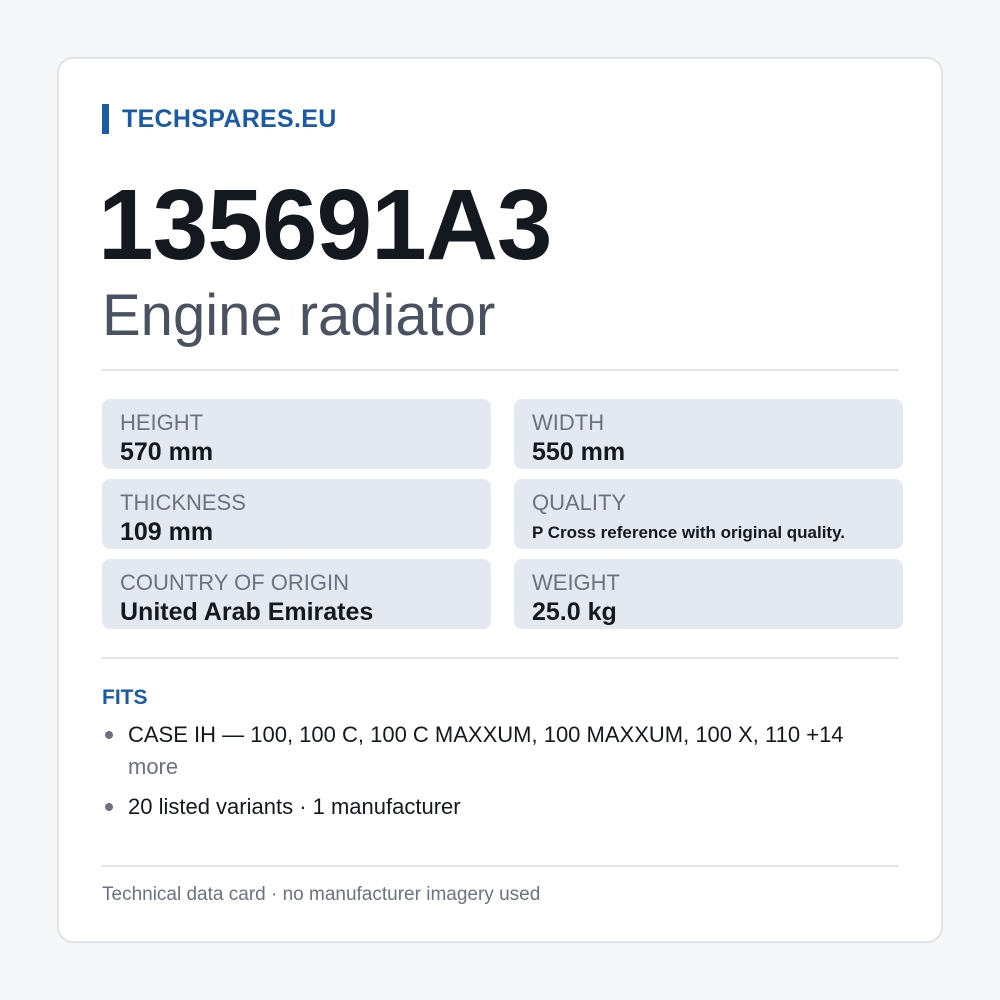 The width and height of the screenshot is (1000, 1000). I want to click on spec-value: 550 mm, so click(579, 452).